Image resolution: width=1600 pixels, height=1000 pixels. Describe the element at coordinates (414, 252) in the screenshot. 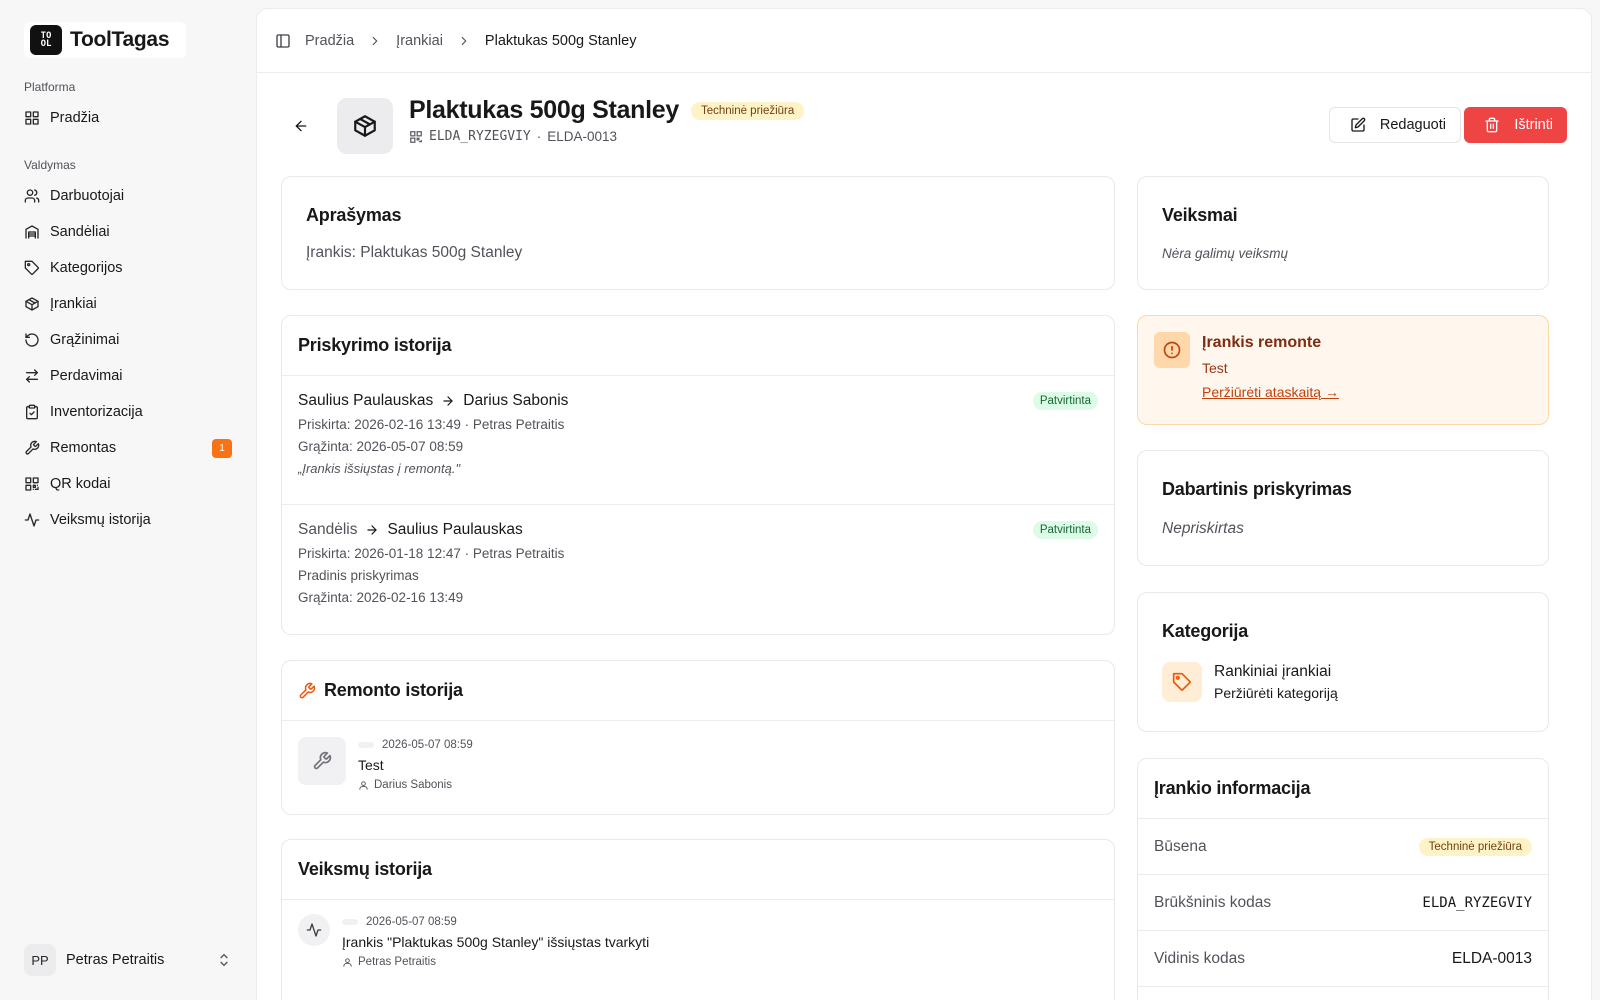

I see `description-text: Įrankis: Plaktukas 500g Stanley` at that location.